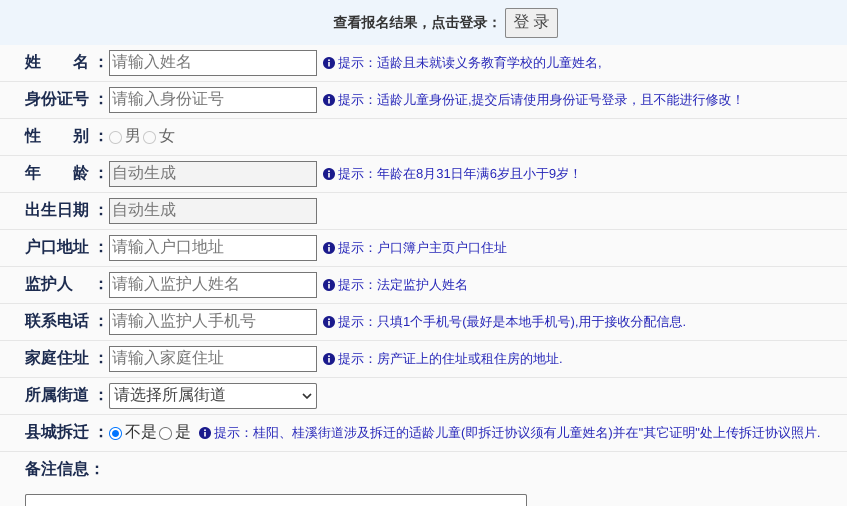  I want to click on field-label: 出生日期, so click(57, 210).